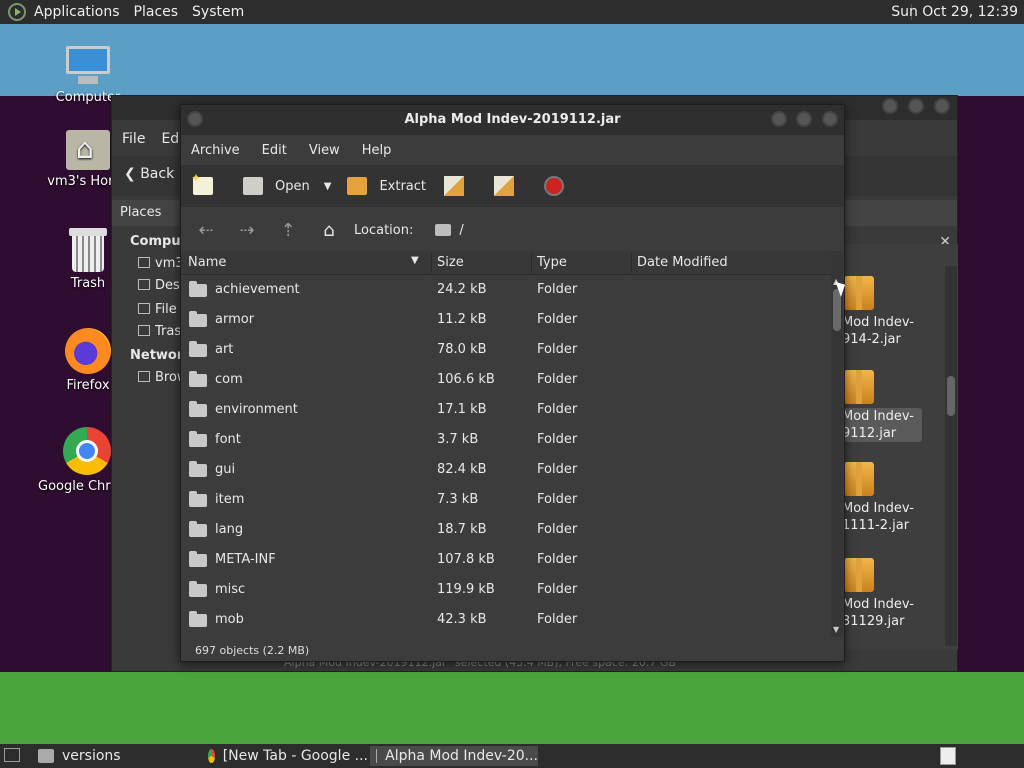  What do you see at coordinates (161, 263) in the screenshot?
I see `sidebar-item-home: vm3` at bounding box center [161, 263].